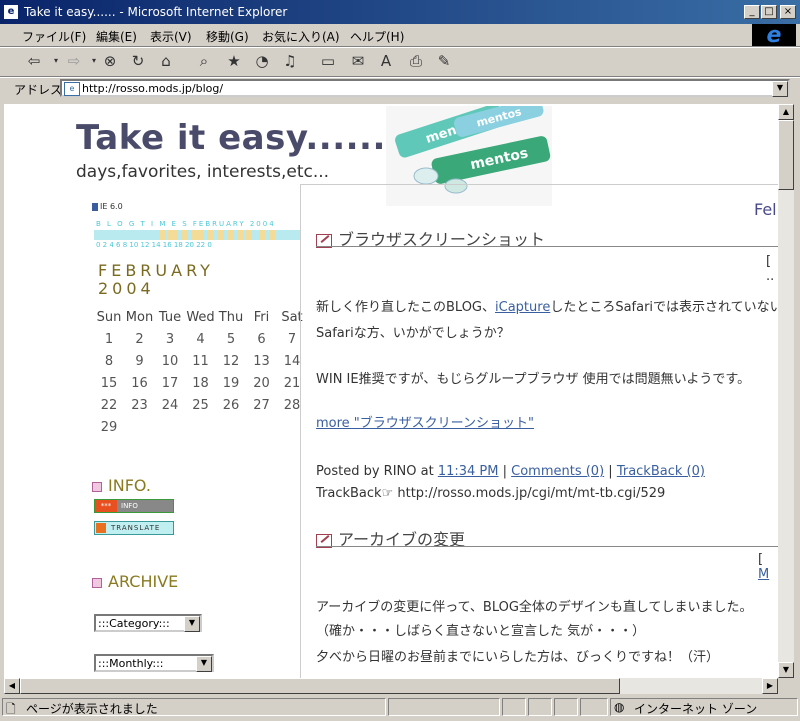 The image size is (800, 721). What do you see at coordinates (770, 686) in the screenshot?
I see `scroll-right-icon: ▶` at bounding box center [770, 686].